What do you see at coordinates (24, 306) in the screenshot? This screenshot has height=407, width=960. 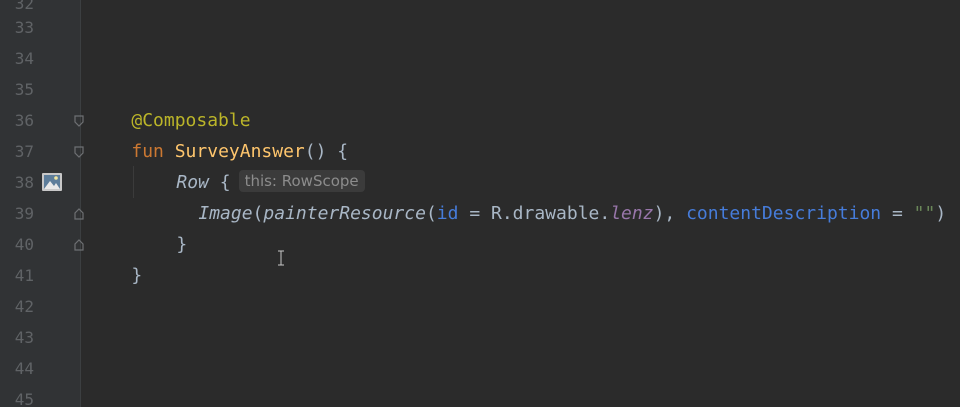 I see `line-number-42: 42` at bounding box center [24, 306].